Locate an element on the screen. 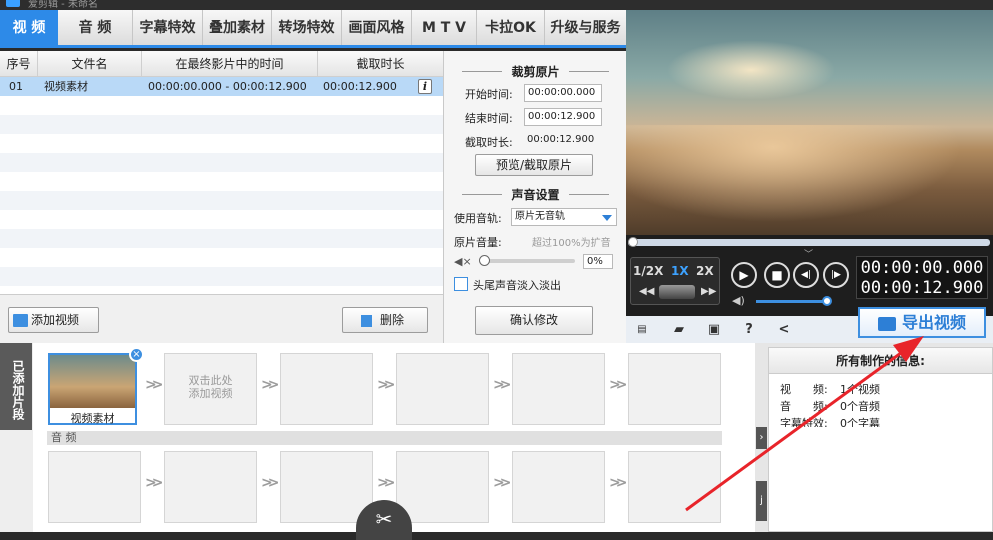 Image resolution: width=993 pixels, height=540 pixels. speed-normal: 1X is located at coordinates (680, 271).